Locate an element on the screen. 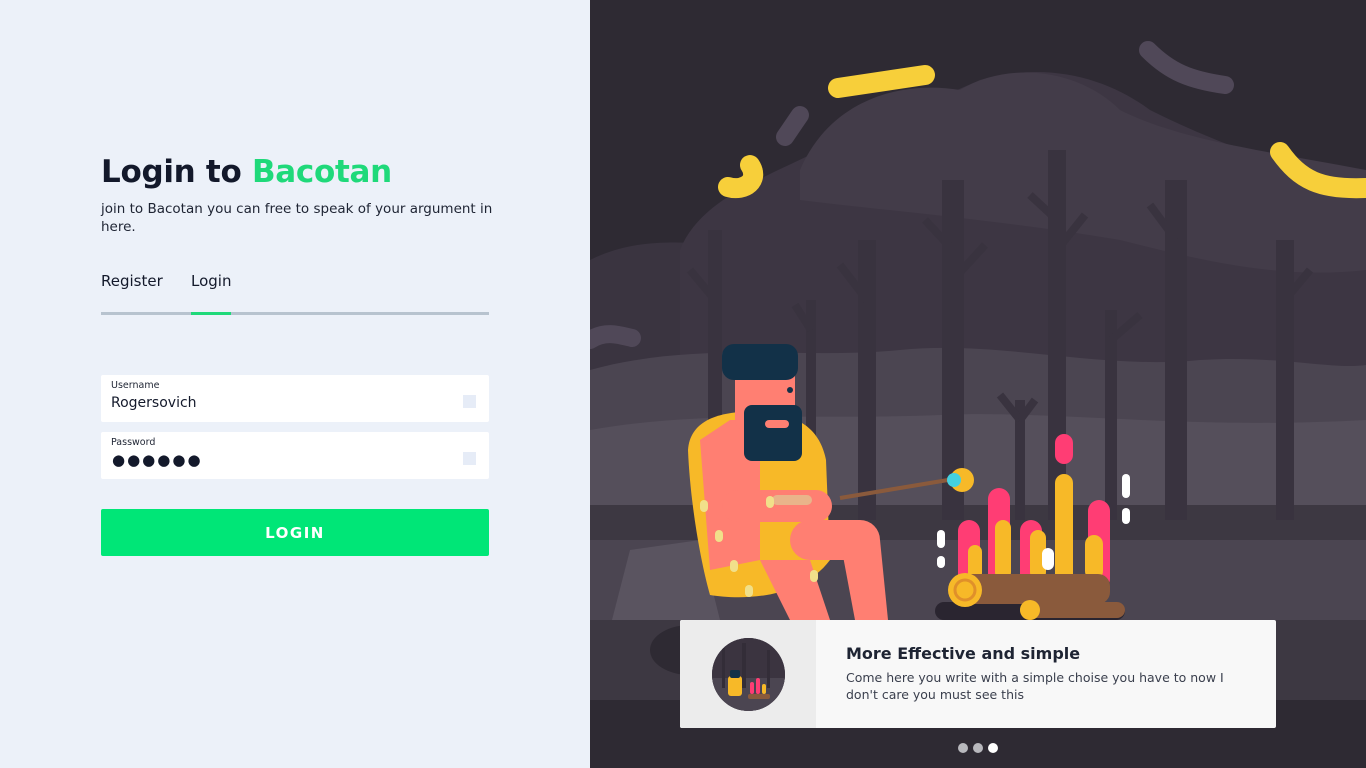  feature-avatar is located at coordinates (748, 674).